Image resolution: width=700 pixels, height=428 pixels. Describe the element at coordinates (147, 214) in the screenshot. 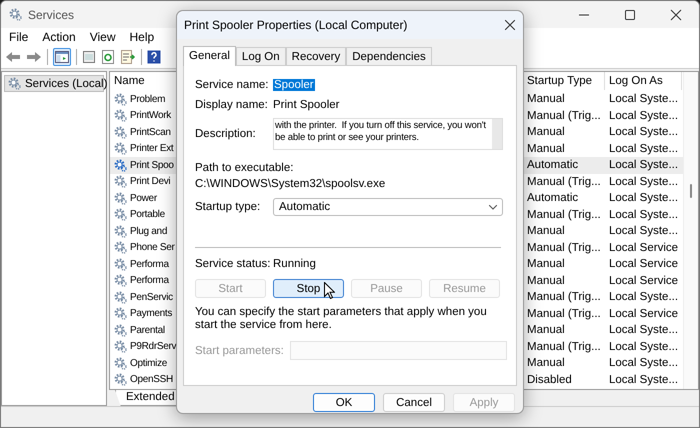

I see `table-cell: Portable` at that location.